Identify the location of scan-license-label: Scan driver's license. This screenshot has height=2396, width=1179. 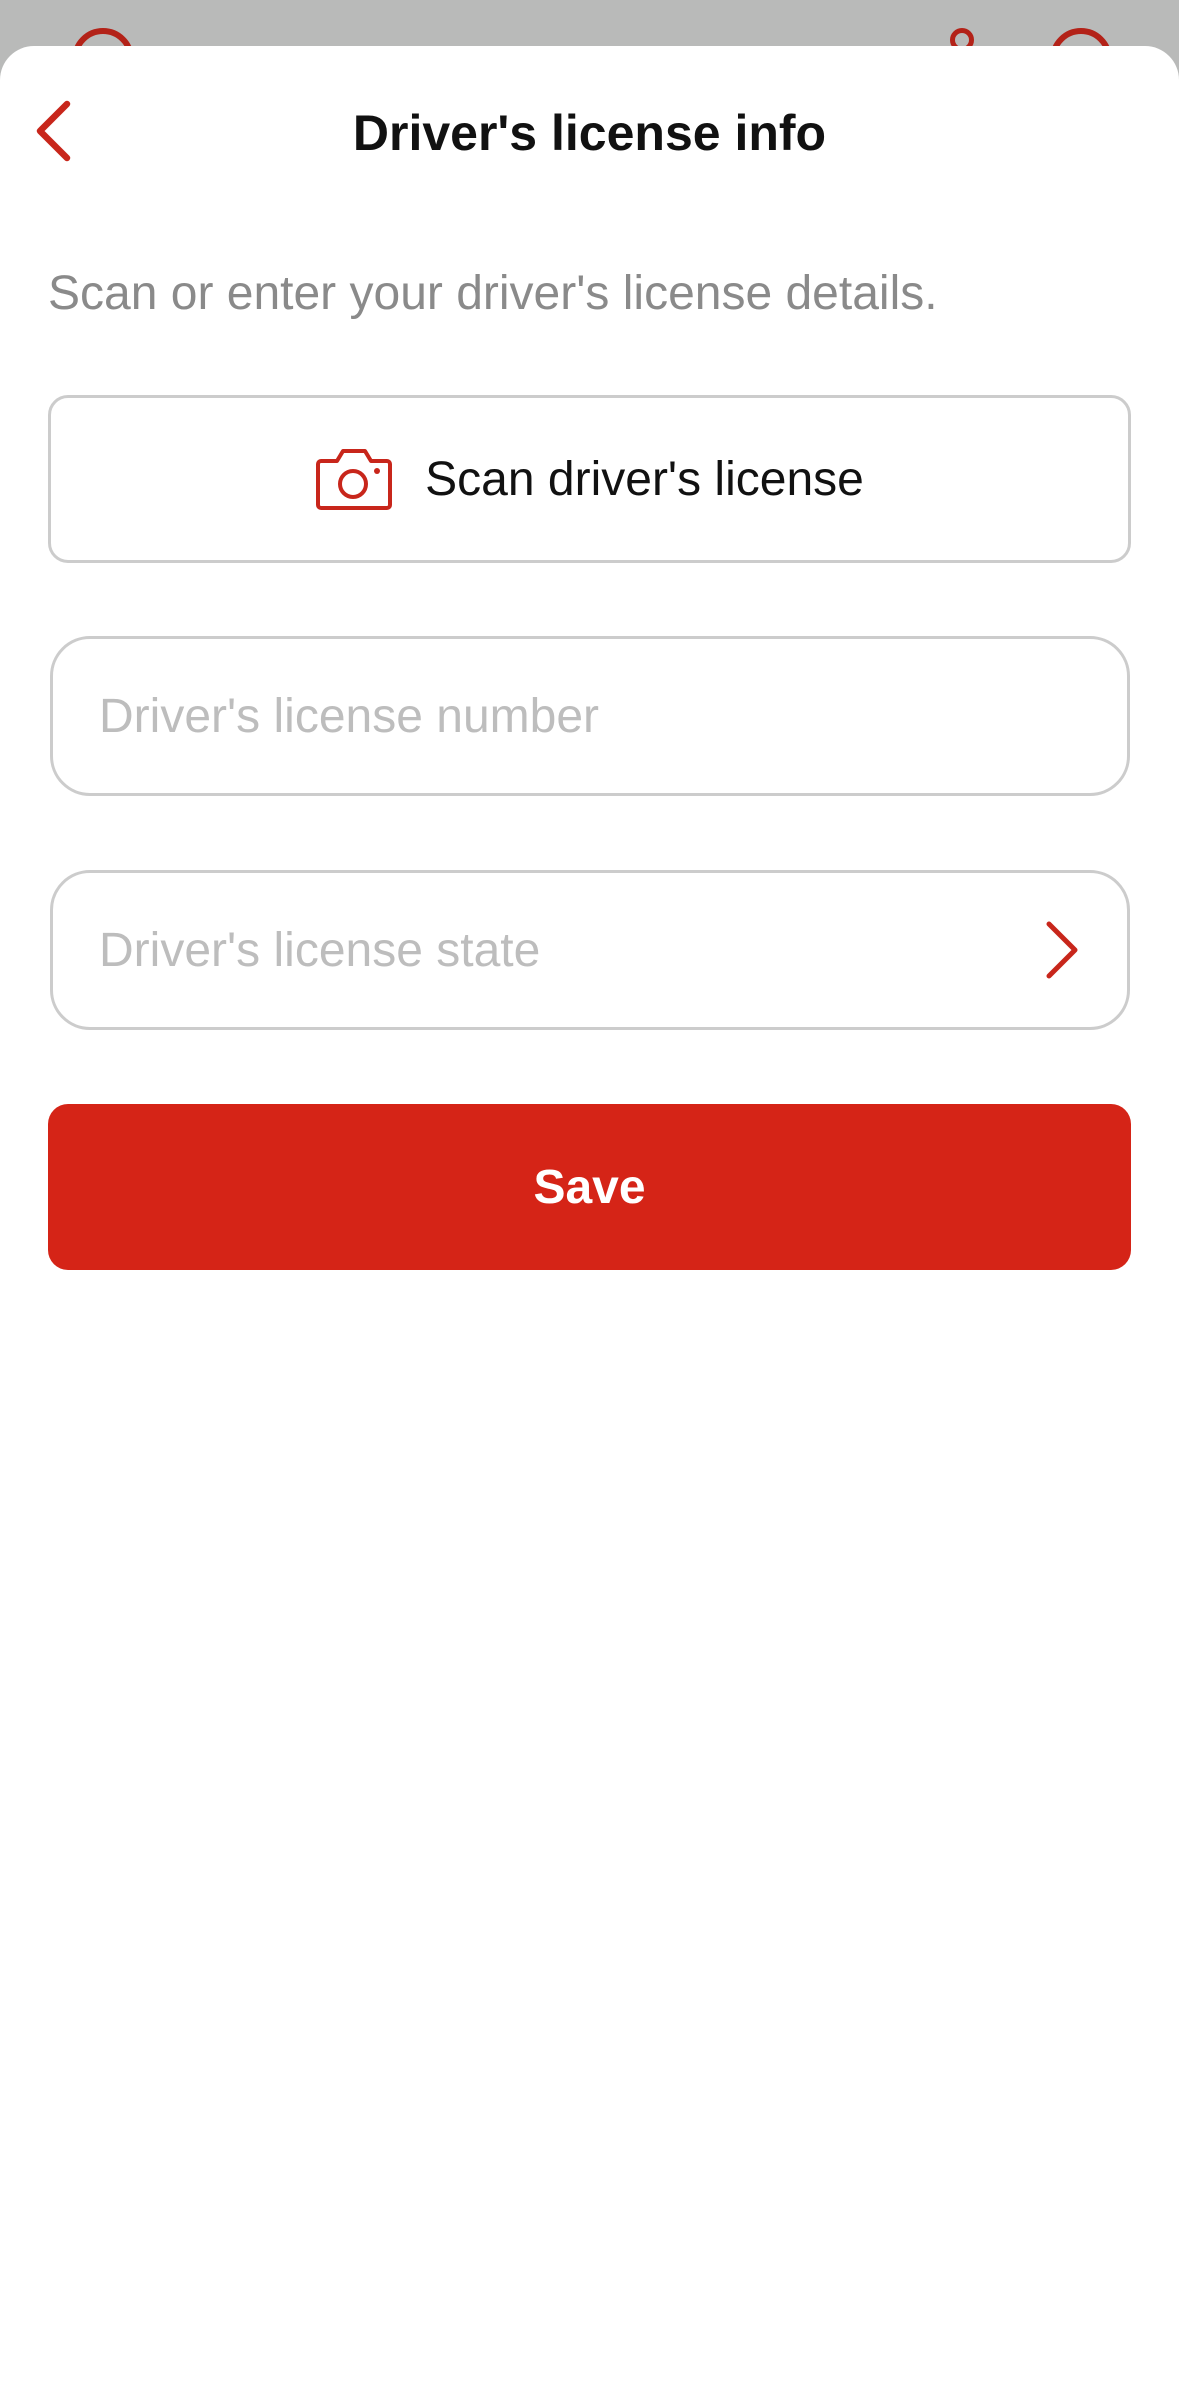
(644, 479).